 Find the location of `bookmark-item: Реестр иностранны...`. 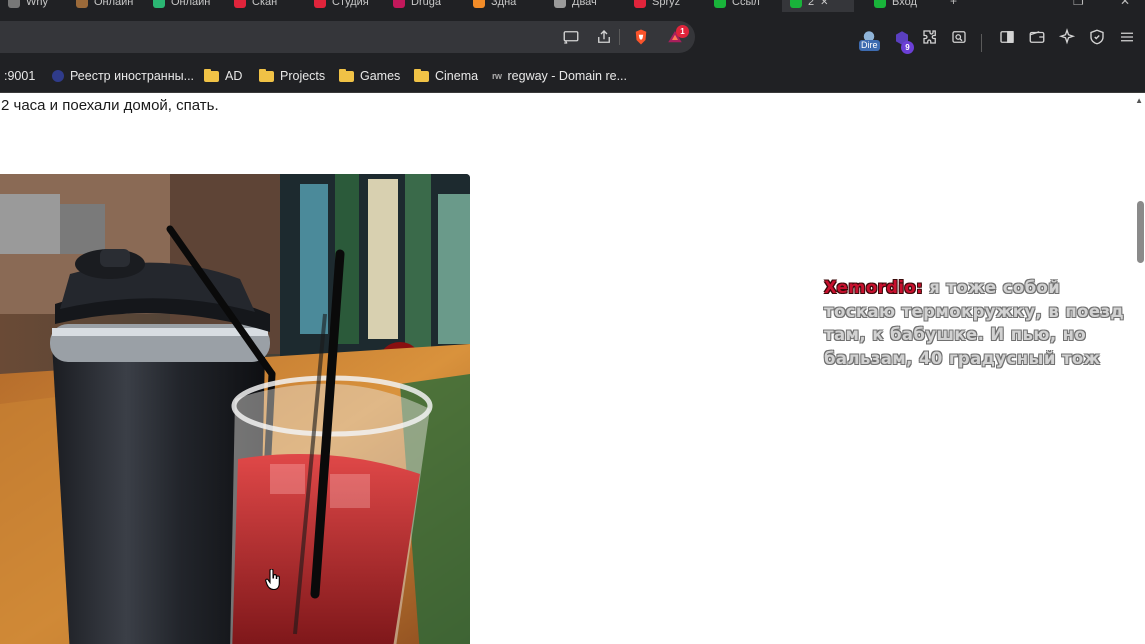

bookmark-item: Реестр иностранны... is located at coordinates (123, 76).